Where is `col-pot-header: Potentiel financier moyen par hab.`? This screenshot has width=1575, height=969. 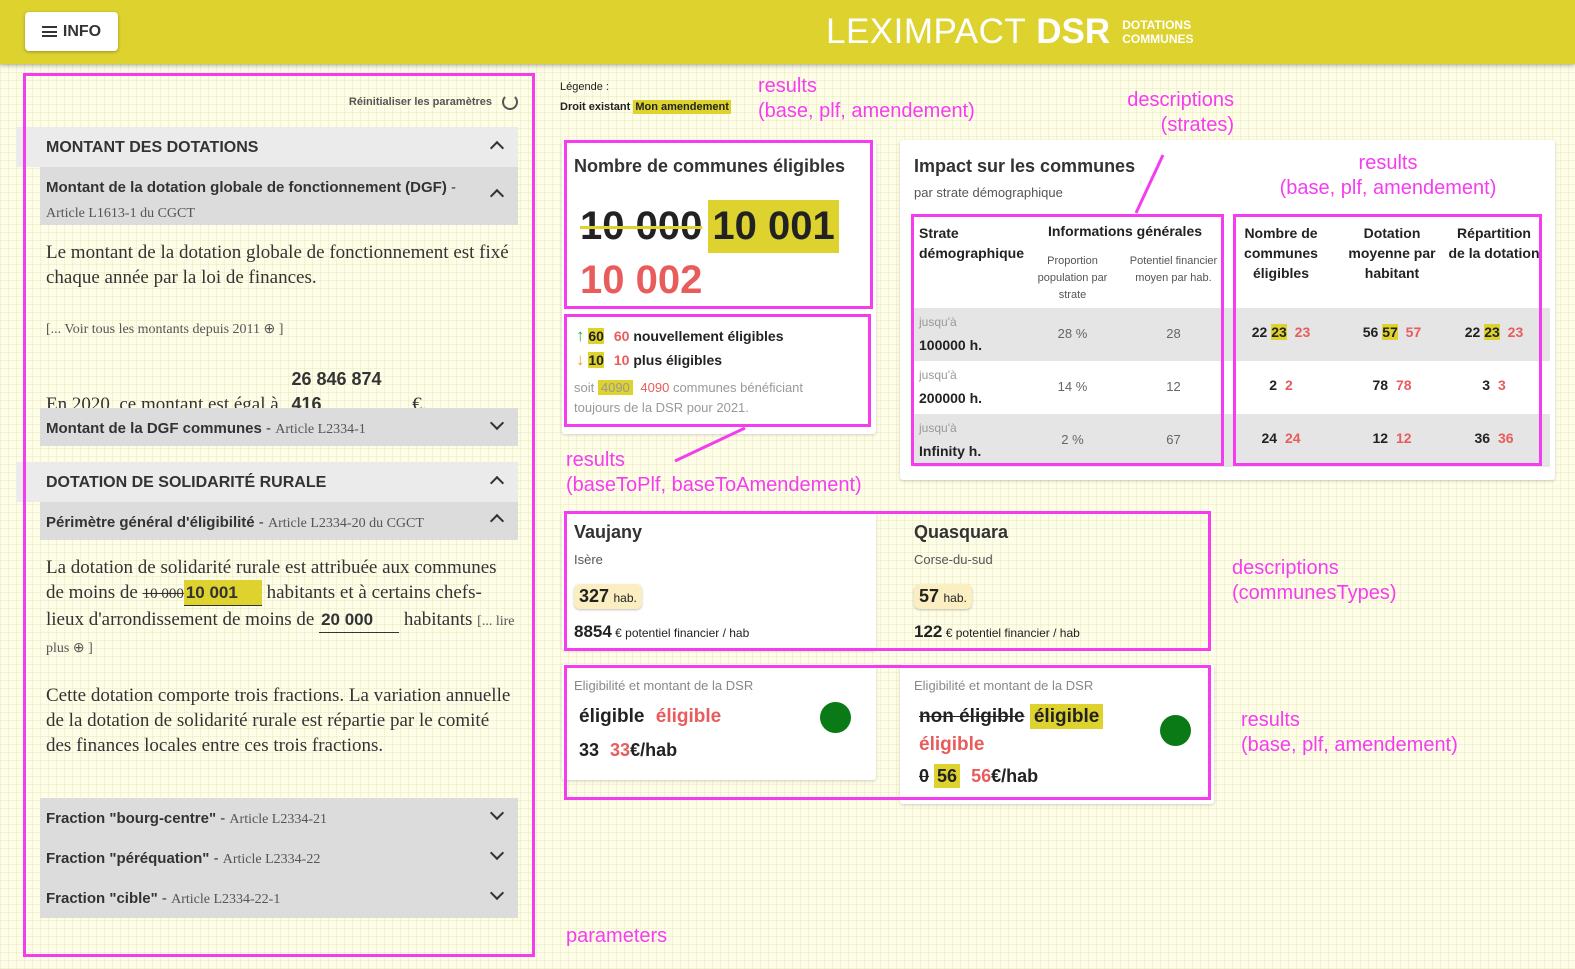 col-pot-header: Potentiel financier moyen par hab. is located at coordinates (1173, 269).